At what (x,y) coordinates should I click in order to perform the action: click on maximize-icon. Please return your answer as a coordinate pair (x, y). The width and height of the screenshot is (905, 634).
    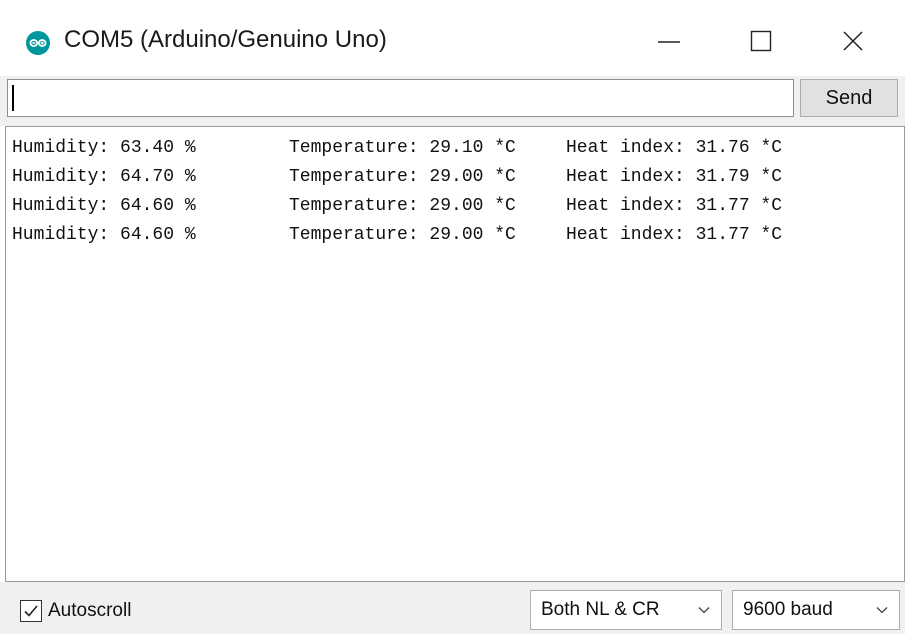
    Looking at the image, I should click on (761, 41).